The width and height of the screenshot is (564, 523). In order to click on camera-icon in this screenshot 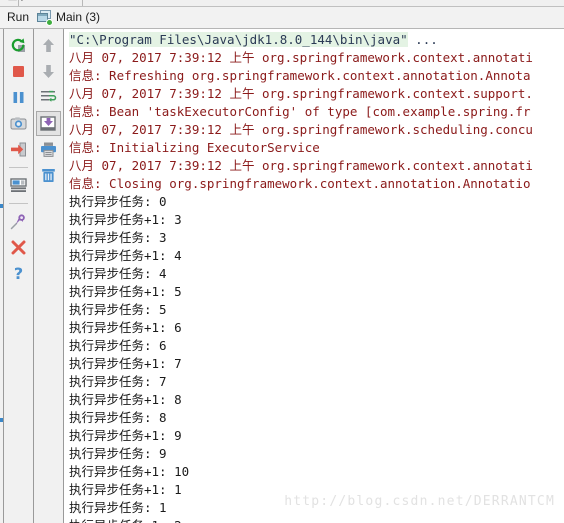, I will do `click(18, 123)`.